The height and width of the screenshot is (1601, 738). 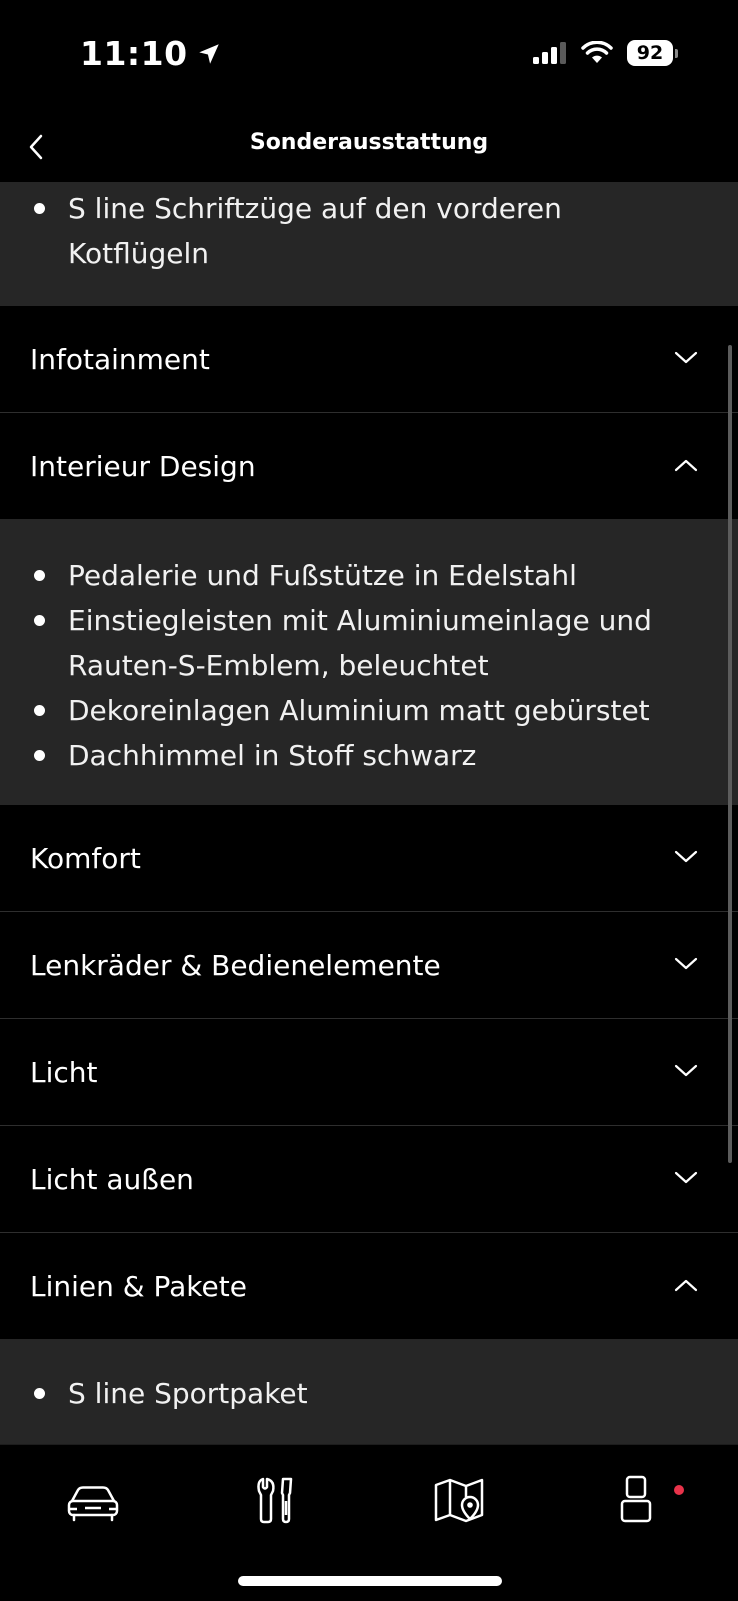 I want to click on tab-service, so click(x=277, y=1500).